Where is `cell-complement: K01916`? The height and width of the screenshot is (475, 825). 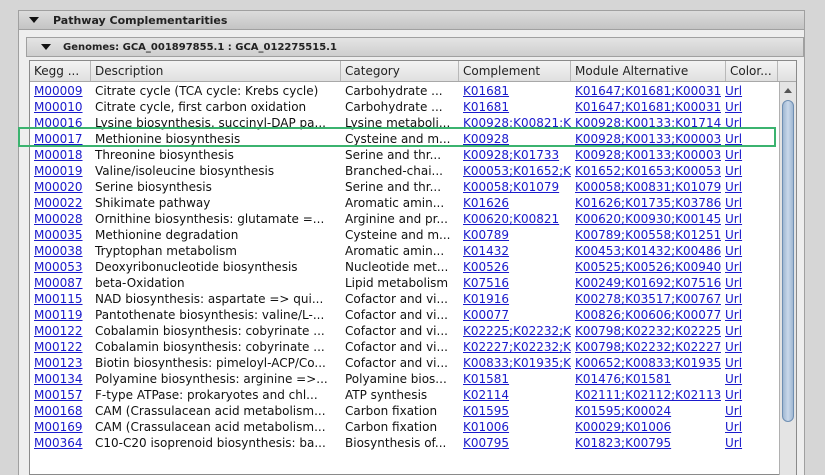 cell-complement: K01916 is located at coordinates (515, 299).